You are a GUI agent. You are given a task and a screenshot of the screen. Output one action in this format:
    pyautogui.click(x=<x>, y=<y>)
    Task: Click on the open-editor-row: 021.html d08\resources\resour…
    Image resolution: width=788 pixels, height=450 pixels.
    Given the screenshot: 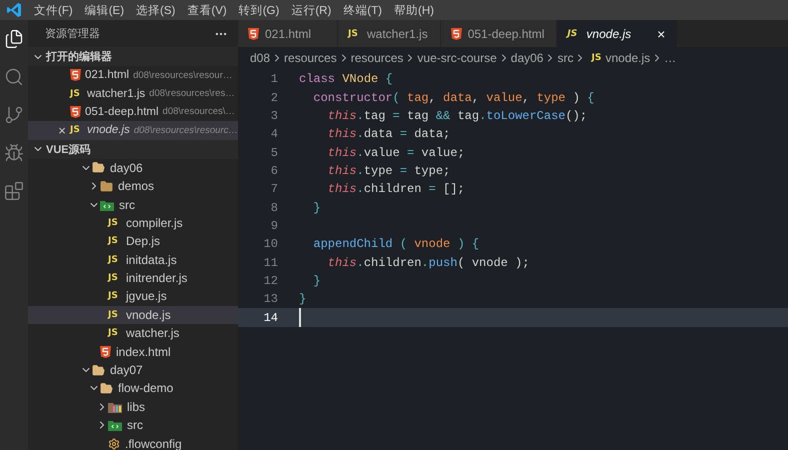 What is the action you would take?
    pyautogui.click(x=133, y=75)
    